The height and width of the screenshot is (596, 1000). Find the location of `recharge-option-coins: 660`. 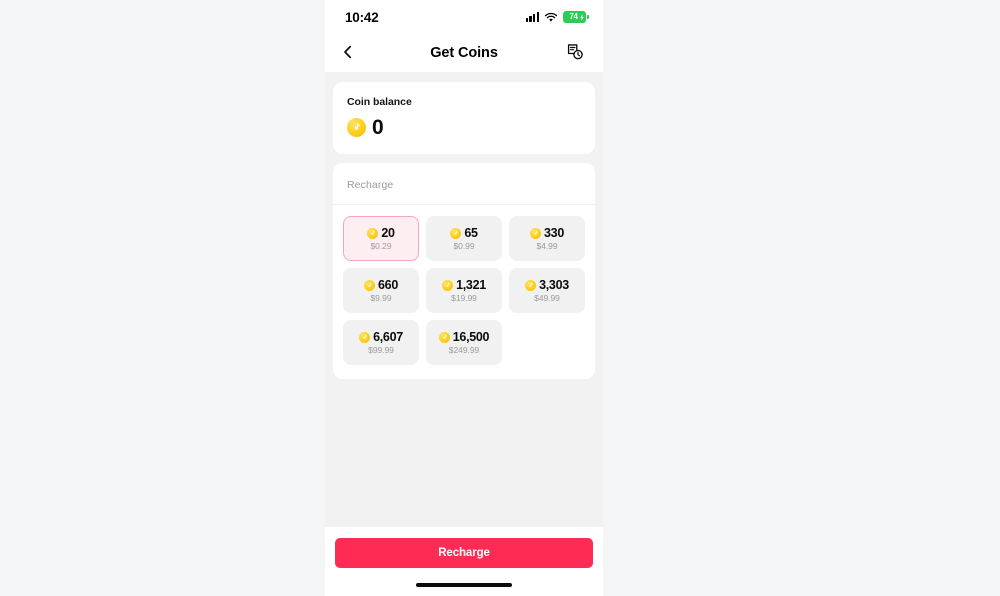

recharge-option-coins: 660 is located at coordinates (381, 285).